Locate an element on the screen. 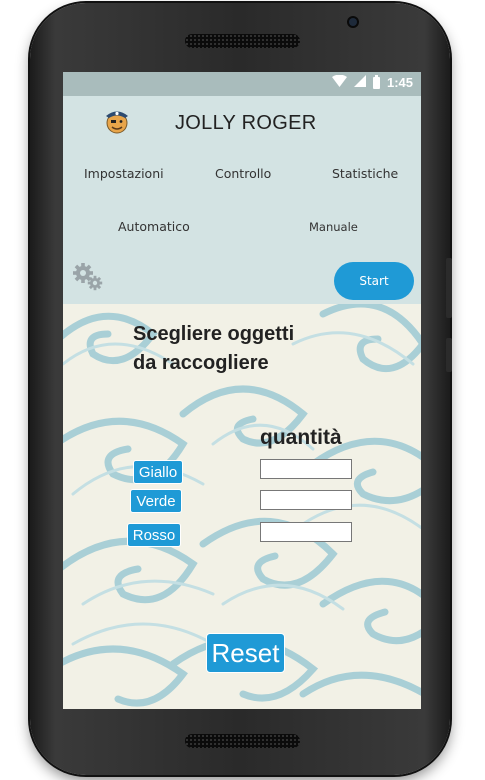  start-button: Start is located at coordinates (374, 281).